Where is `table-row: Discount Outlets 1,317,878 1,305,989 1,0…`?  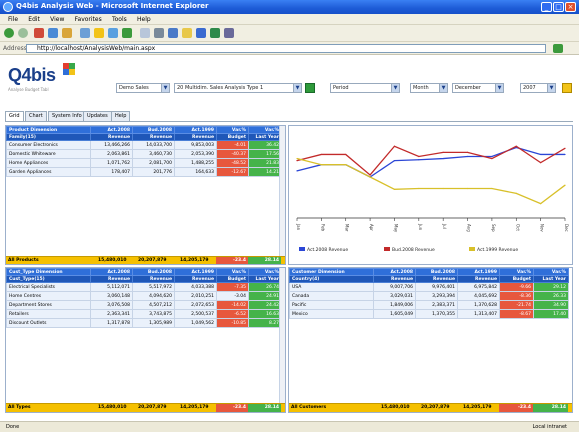
table-row: Discount Outlets 1,317,878 1,305,989 1,0… is located at coordinates (144, 323).